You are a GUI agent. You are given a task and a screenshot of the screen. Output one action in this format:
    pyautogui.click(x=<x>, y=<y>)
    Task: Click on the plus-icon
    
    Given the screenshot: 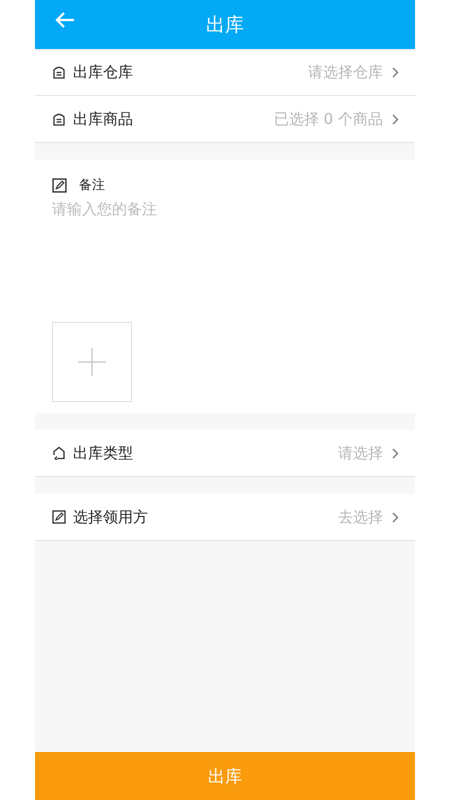 What is the action you would take?
    pyautogui.click(x=92, y=362)
    